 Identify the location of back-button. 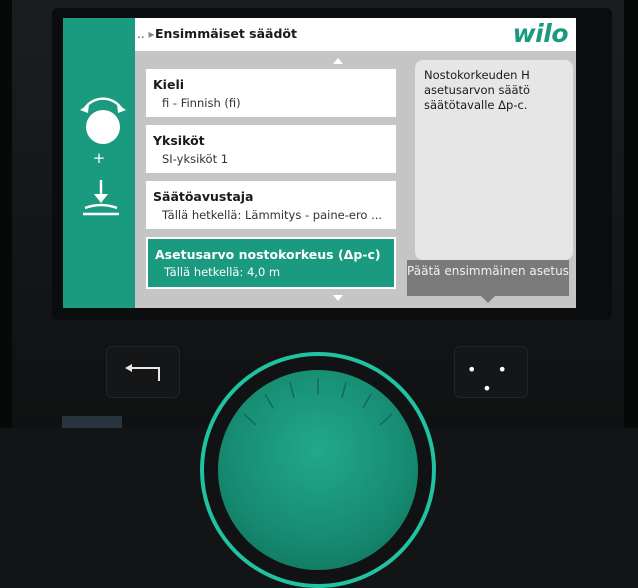
(143, 372).